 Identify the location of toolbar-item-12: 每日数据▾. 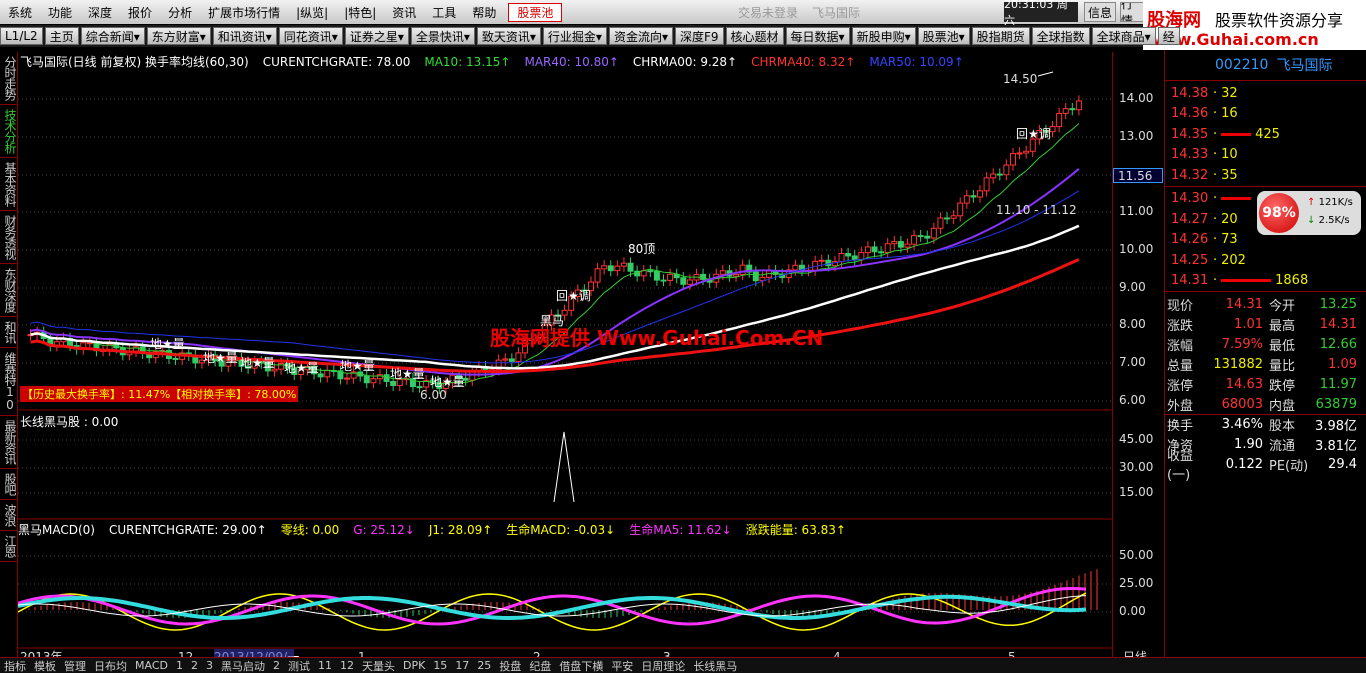
(817, 36).